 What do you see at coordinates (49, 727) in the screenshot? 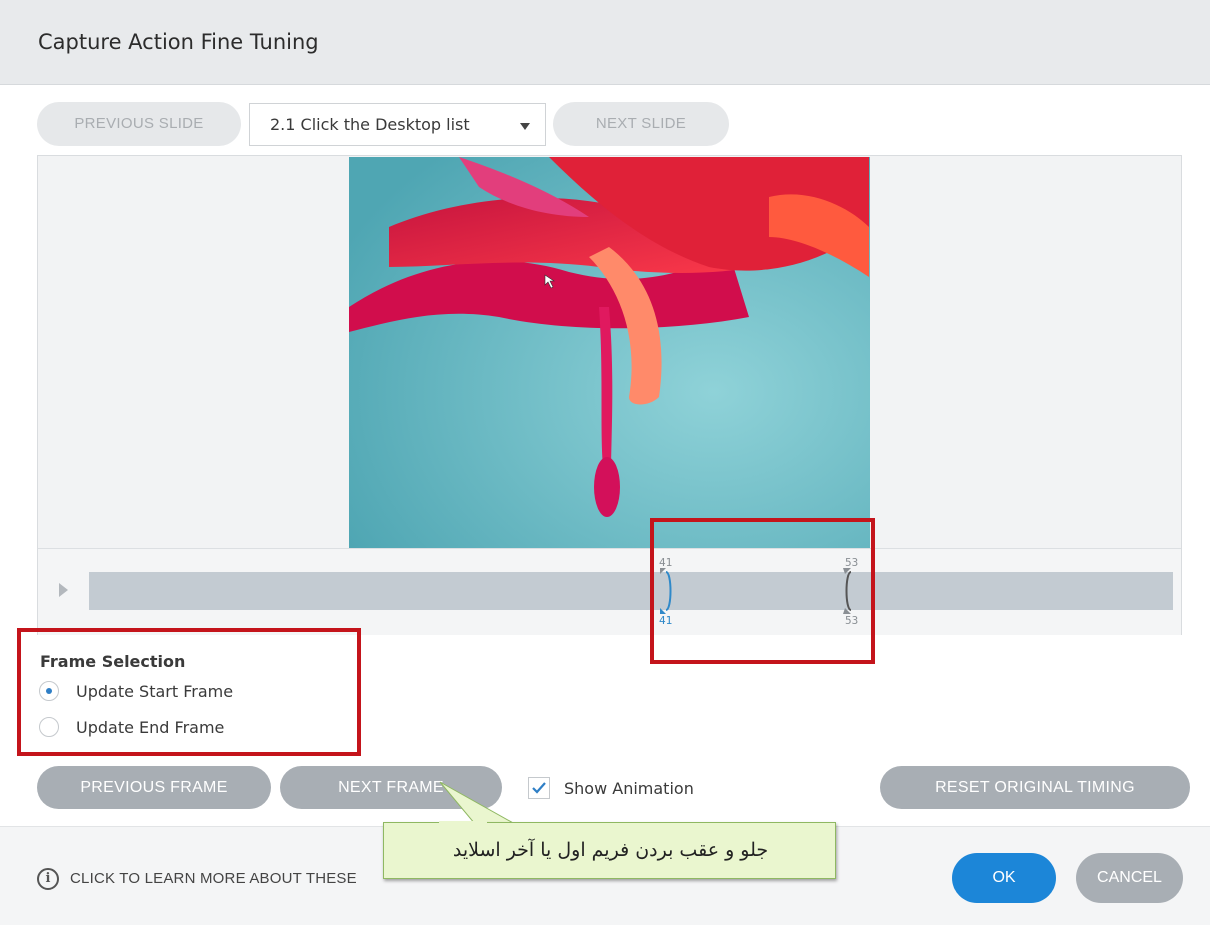
I see `update-end-frame-radio` at bounding box center [49, 727].